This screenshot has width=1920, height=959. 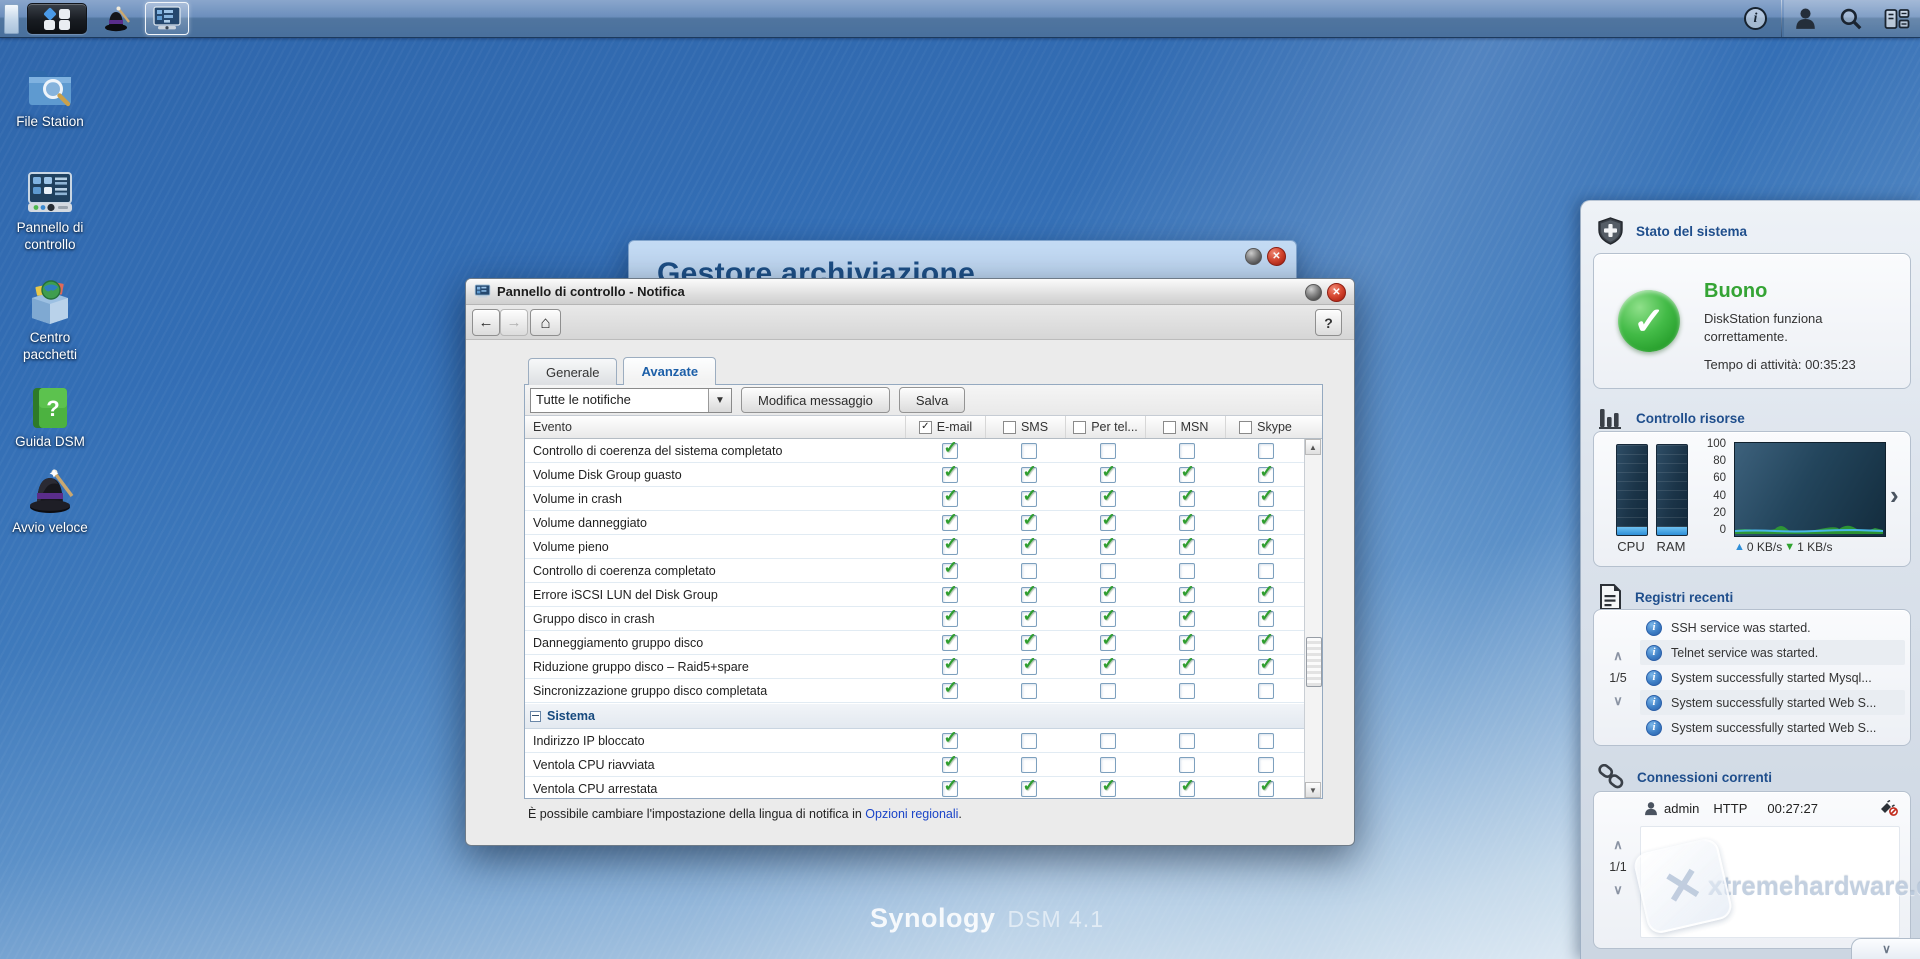 What do you see at coordinates (915, 740) in the screenshot?
I see `table-row: Indirizzo IP bloccato` at bounding box center [915, 740].